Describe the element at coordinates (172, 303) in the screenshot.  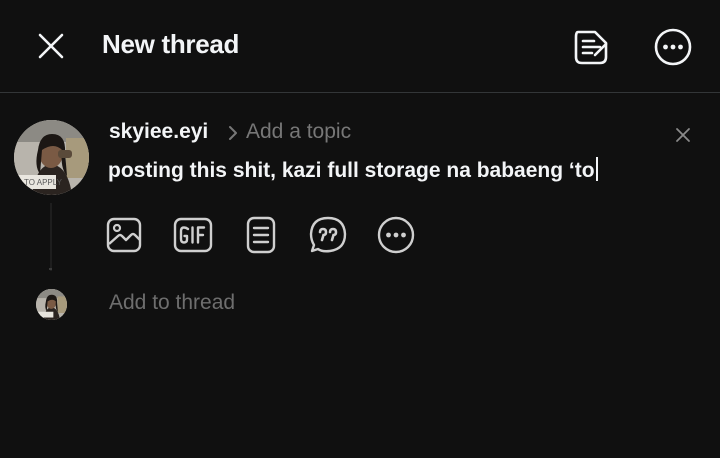
I see `add-to-thread-button: Add to thread` at that location.